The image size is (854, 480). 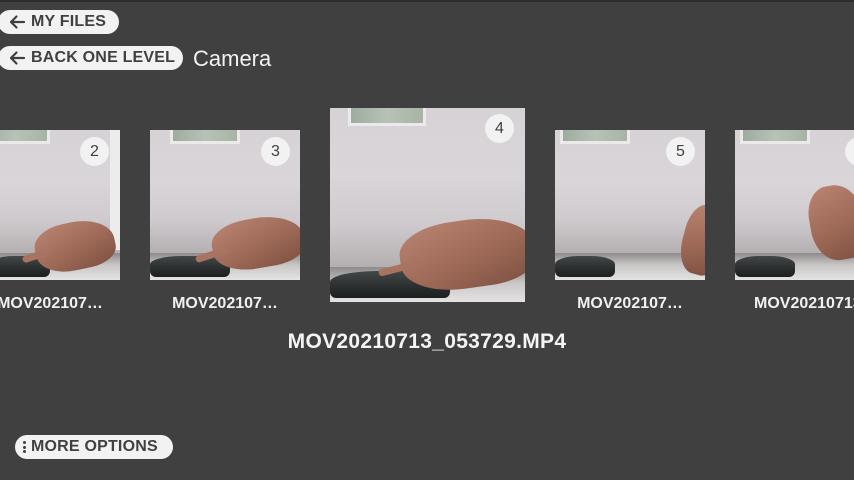 What do you see at coordinates (680, 151) in the screenshot?
I see `item-number-badge: 5` at bounding box center [680, 151].